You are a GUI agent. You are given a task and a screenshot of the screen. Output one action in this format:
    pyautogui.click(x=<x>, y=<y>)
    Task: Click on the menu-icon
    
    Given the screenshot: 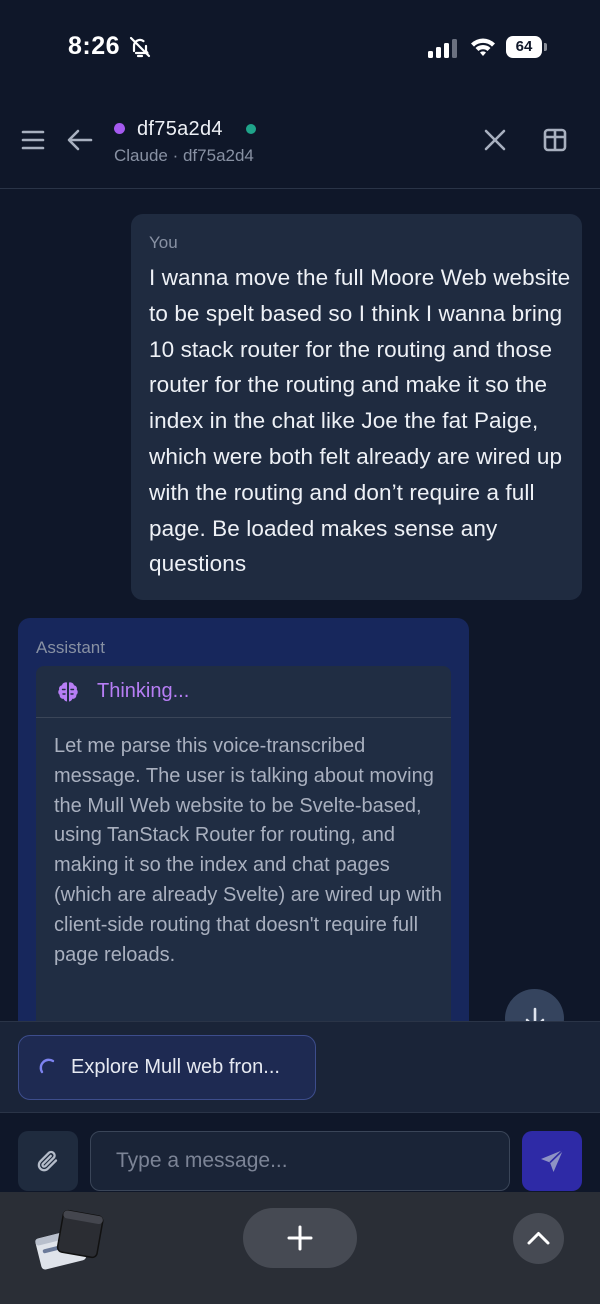 What is the action you would take?
    pyautogui.click(x=33, y=142)
    